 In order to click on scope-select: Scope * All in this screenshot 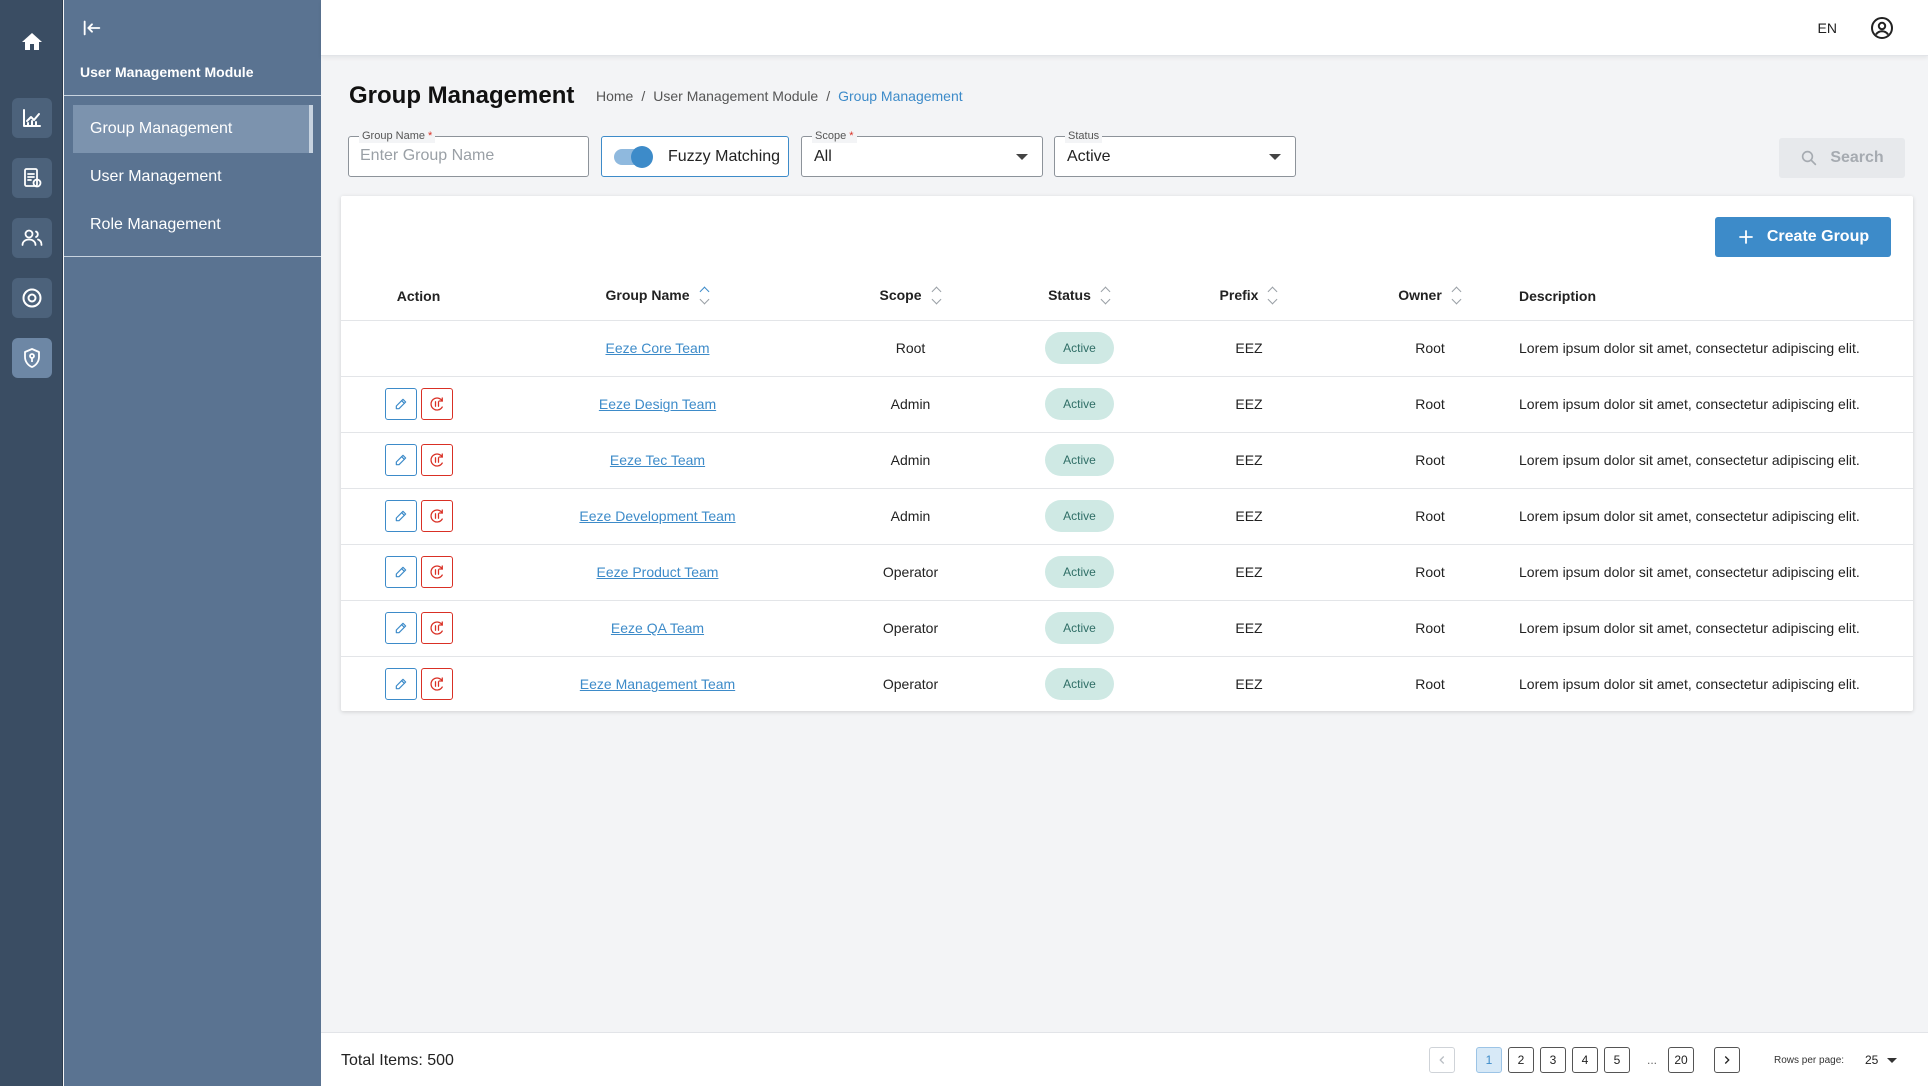, I will do `click(922, 153)`.